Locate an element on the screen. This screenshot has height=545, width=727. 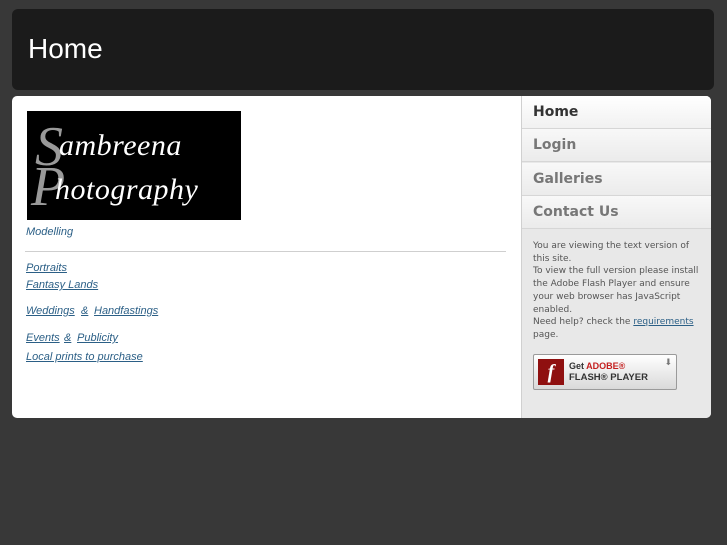
site-logo: S ambreena P hotography is located at coordinates (134, 165).